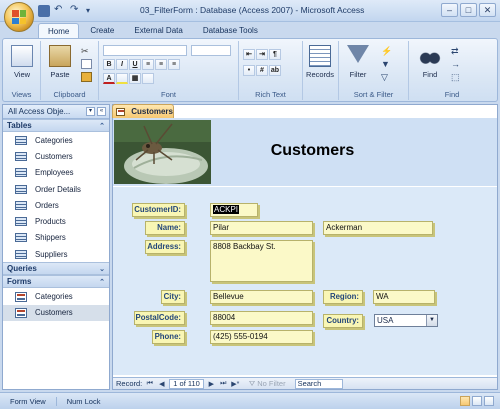 Image resolution: width=500 pixels, height=409 pixels. What do you see at coordinates (174, 64) in the screenshot?
I see `align-right-icon: ≡` at bounding box center [174, 64].